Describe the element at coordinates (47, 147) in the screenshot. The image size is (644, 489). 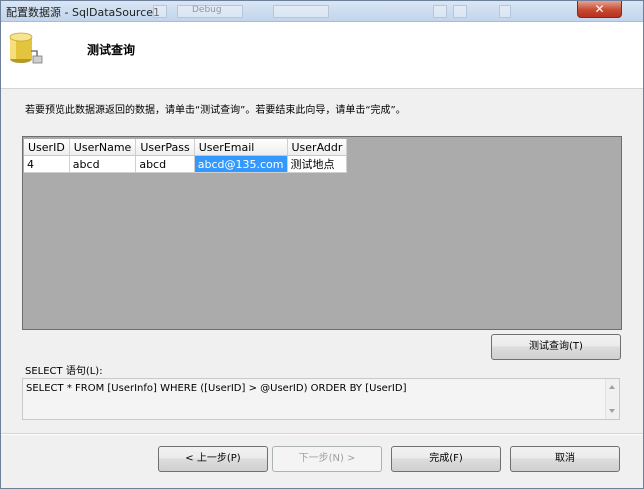
I see `column-header: UserID` at that location.